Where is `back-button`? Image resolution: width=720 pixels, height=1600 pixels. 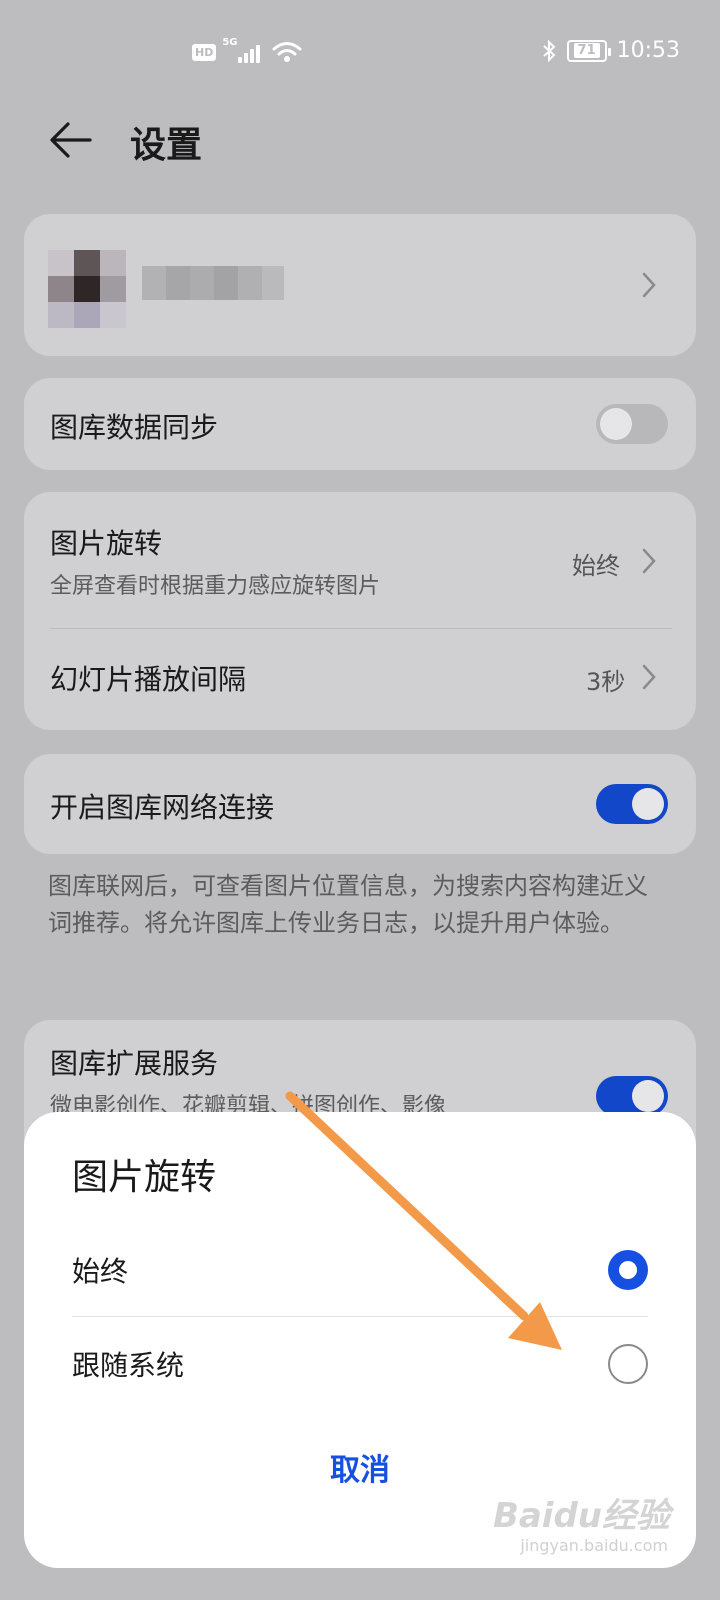
back-button is located at coordinates (72, 140).